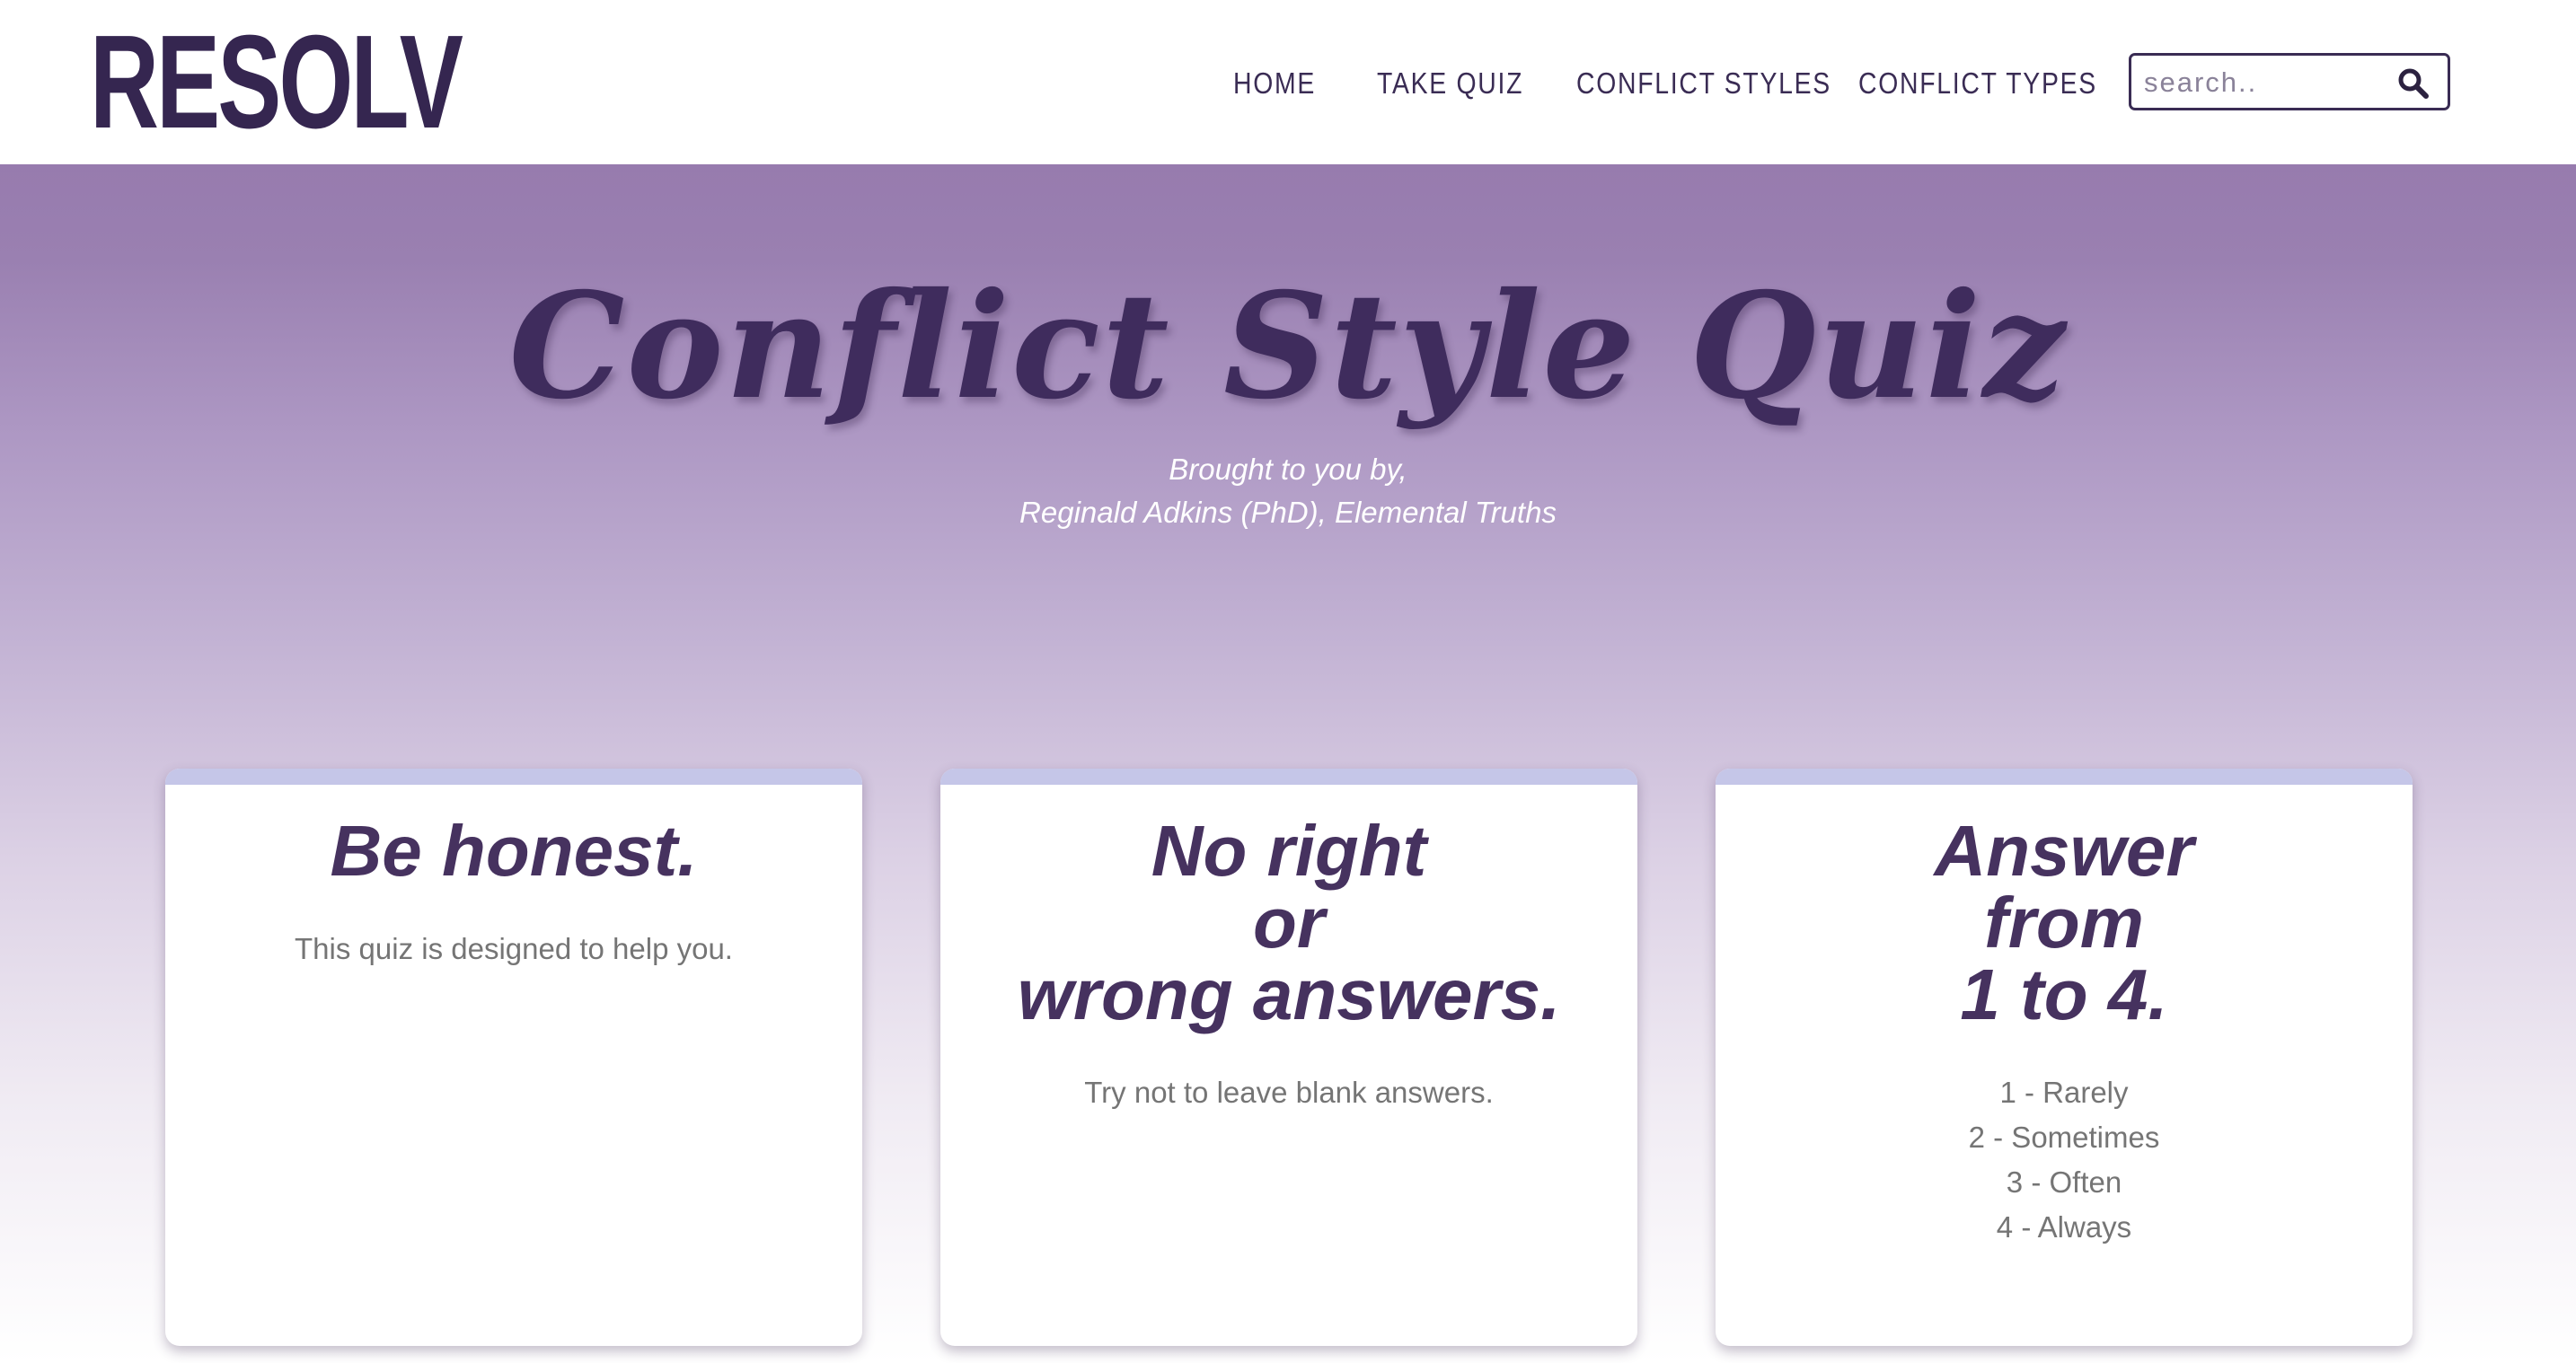 This screenshot has width=2576, height=1363. I want to click on scale-item: 2 - Sometimes, so click(2064, 1137).